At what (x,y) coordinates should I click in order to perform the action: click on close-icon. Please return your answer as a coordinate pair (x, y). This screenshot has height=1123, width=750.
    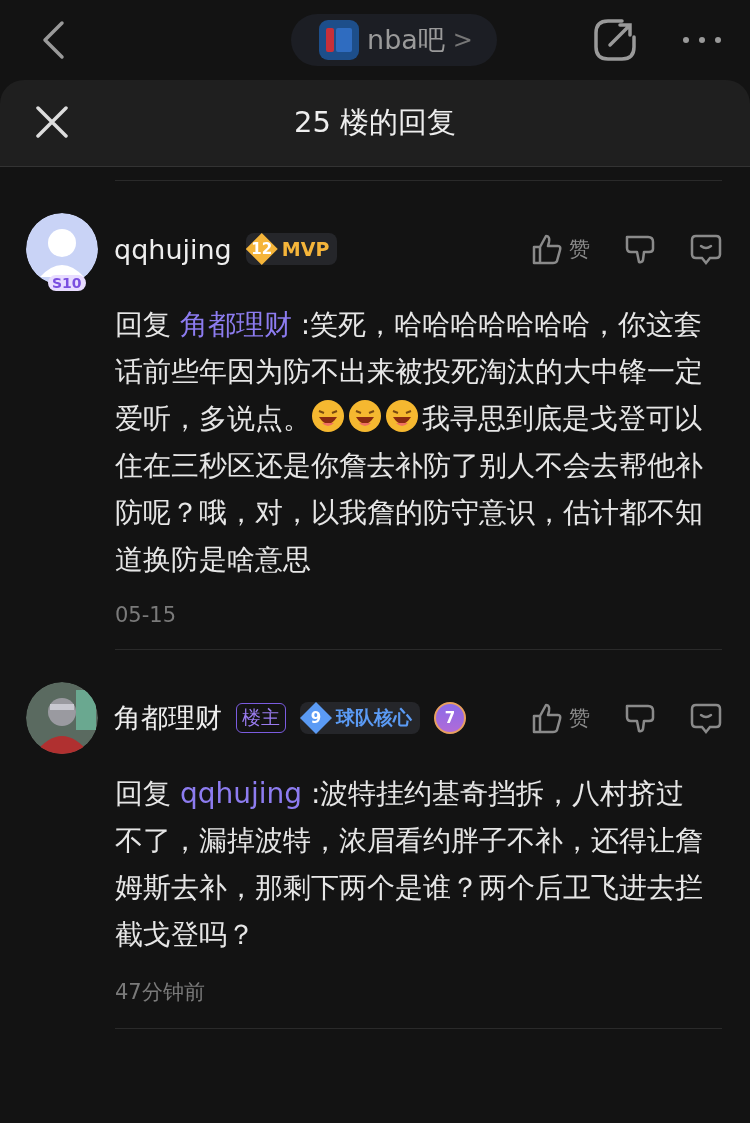
    Looking at the image, I should click on (52, 122).